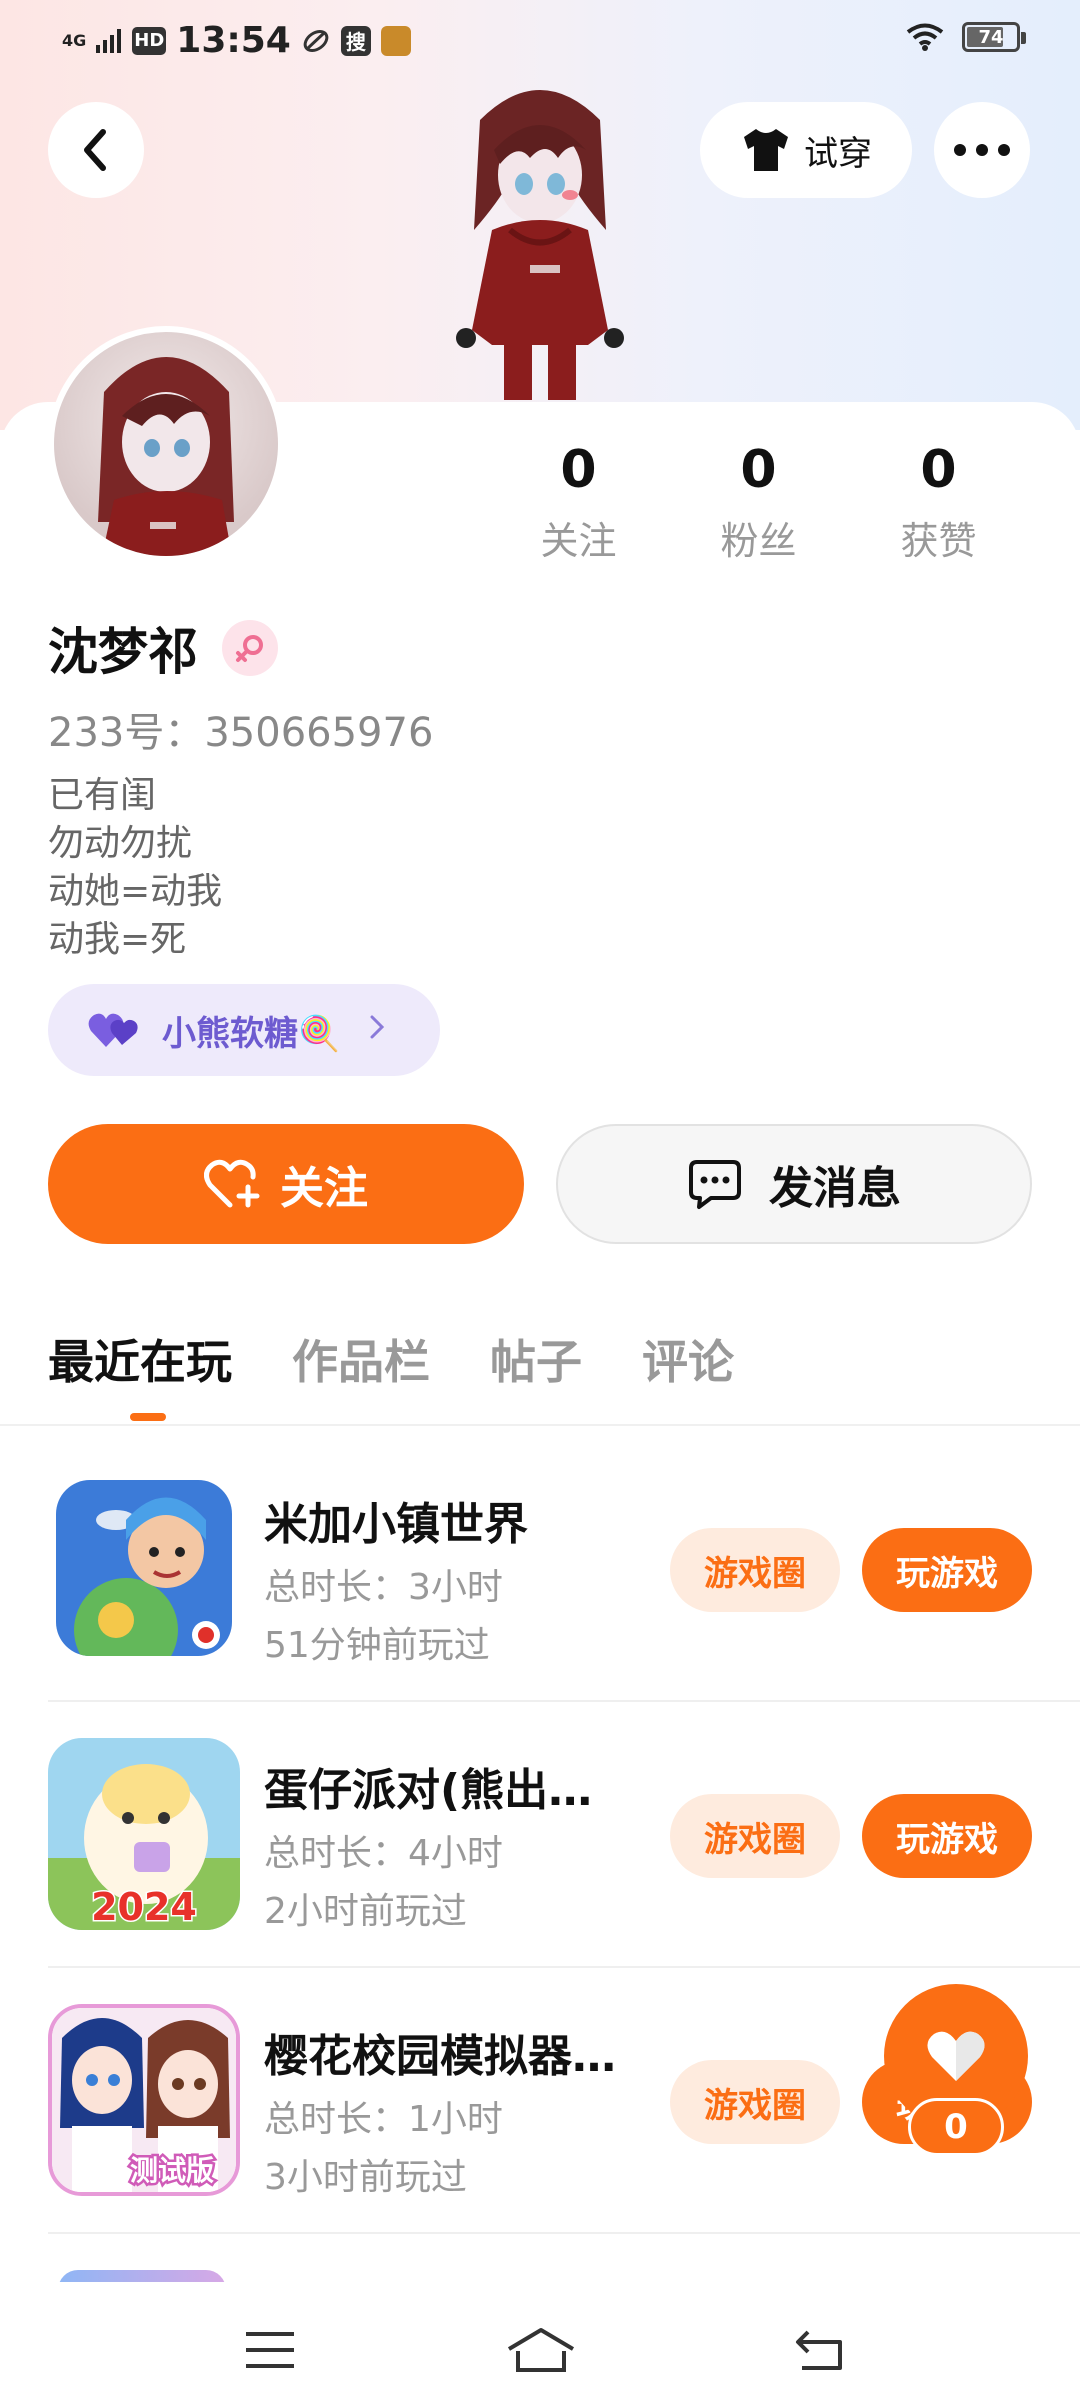 Image resolution: width=1080 pixels, height=2408 pixels. Describe the element at coordinates (251, 1033) in the screenshot. I see `tag-label: 小熊软糖🍭` at that location.